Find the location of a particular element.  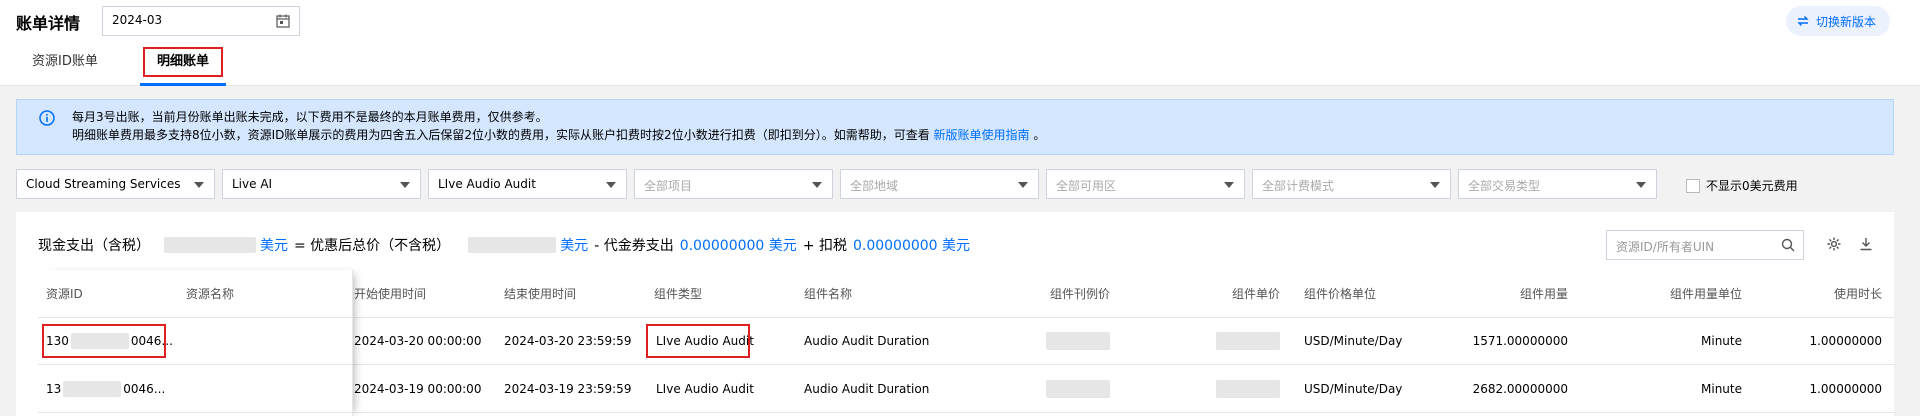

search-input: 资源ID/所有者UIN is located at coordinates (1705, 245).